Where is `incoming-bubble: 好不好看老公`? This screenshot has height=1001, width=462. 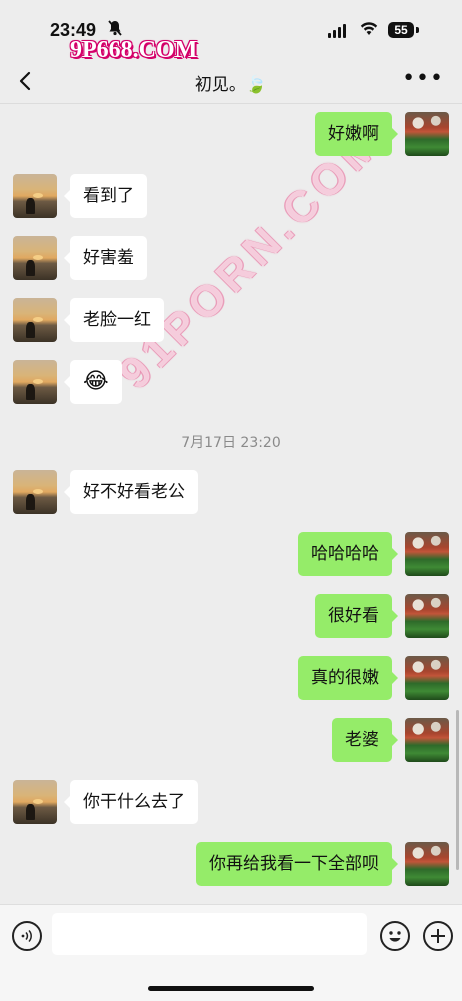 incoming-bubble: 好不好看老公 is located at coordinates (131, 492).